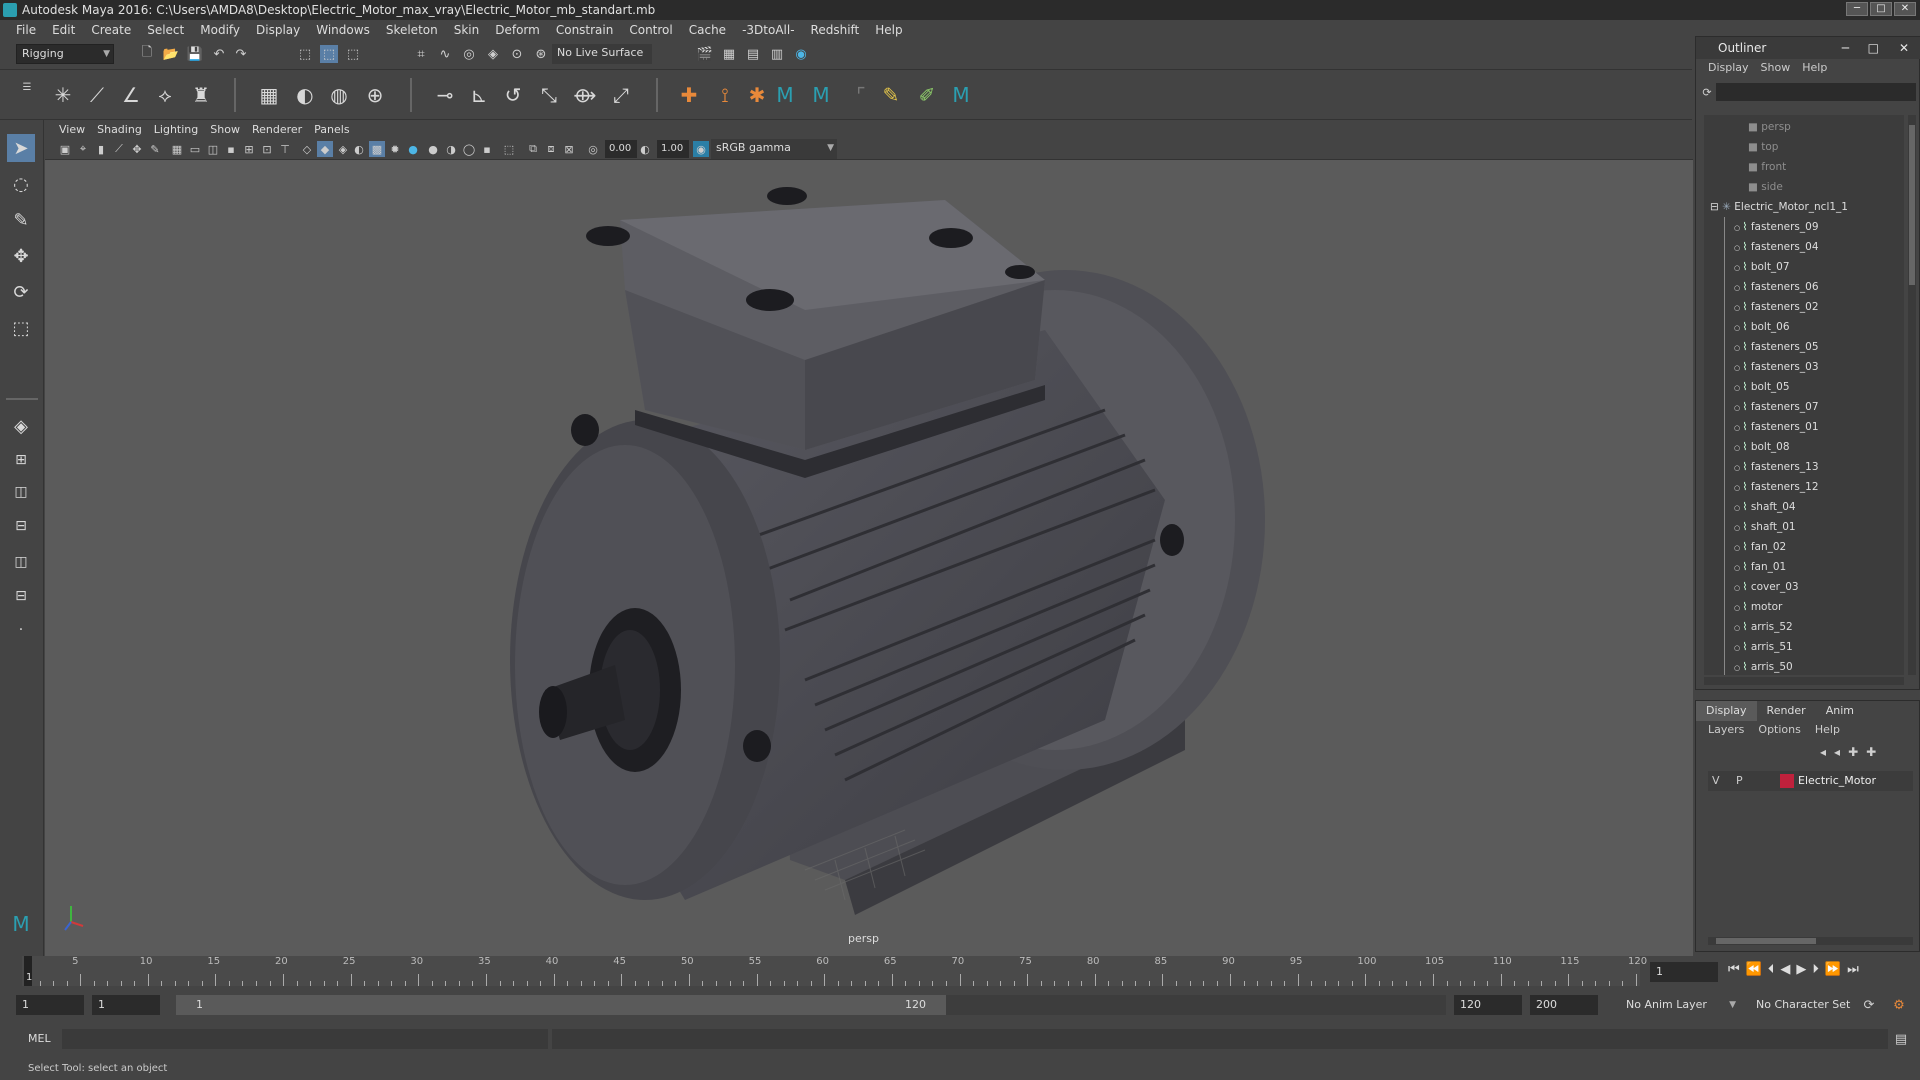 The height and width of the screenshot is (1080, 1920). What do you see at coordinates (689, 95) in the screenshot?
I see `locator-icon: ✚` at bounding box center [689, 95].